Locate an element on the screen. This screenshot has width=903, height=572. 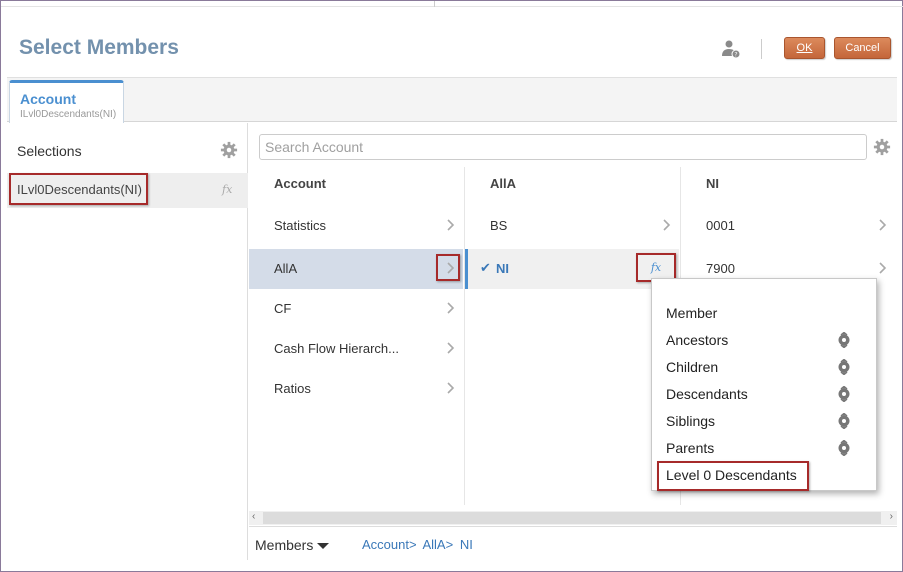
list-item: CF is located at coordinates (356, 309).